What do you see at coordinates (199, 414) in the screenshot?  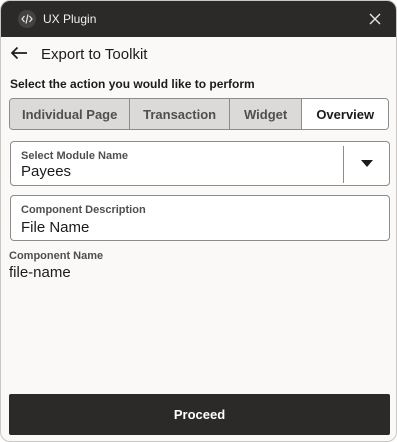 I see `proceed-button: Proceed` at bounding box center [199, 414].